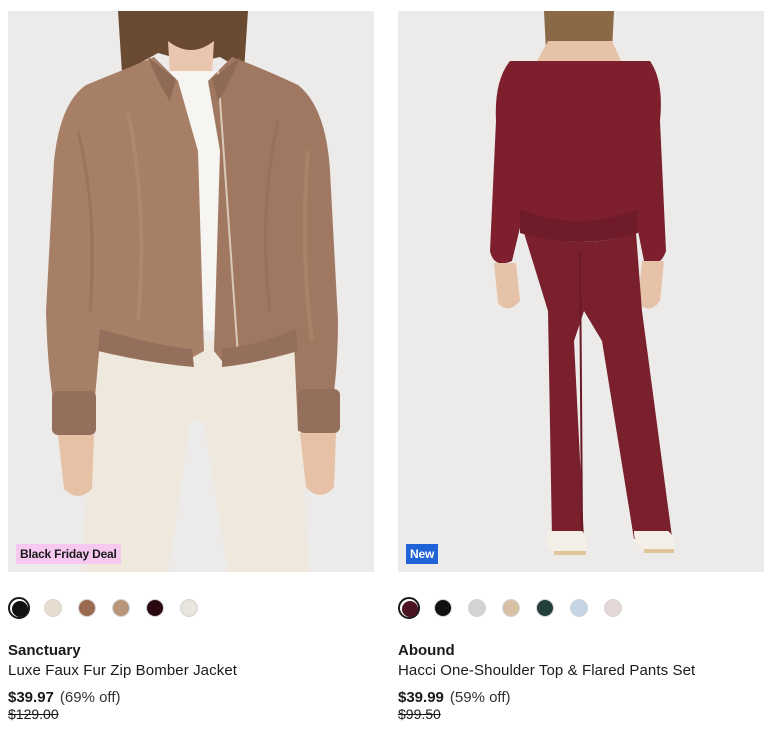 Image resolution: width=773 pixels, height=730 pixels. Describe the element at coordinates (422, 554) in the screenshot. I see `new-badge: New` at that location.